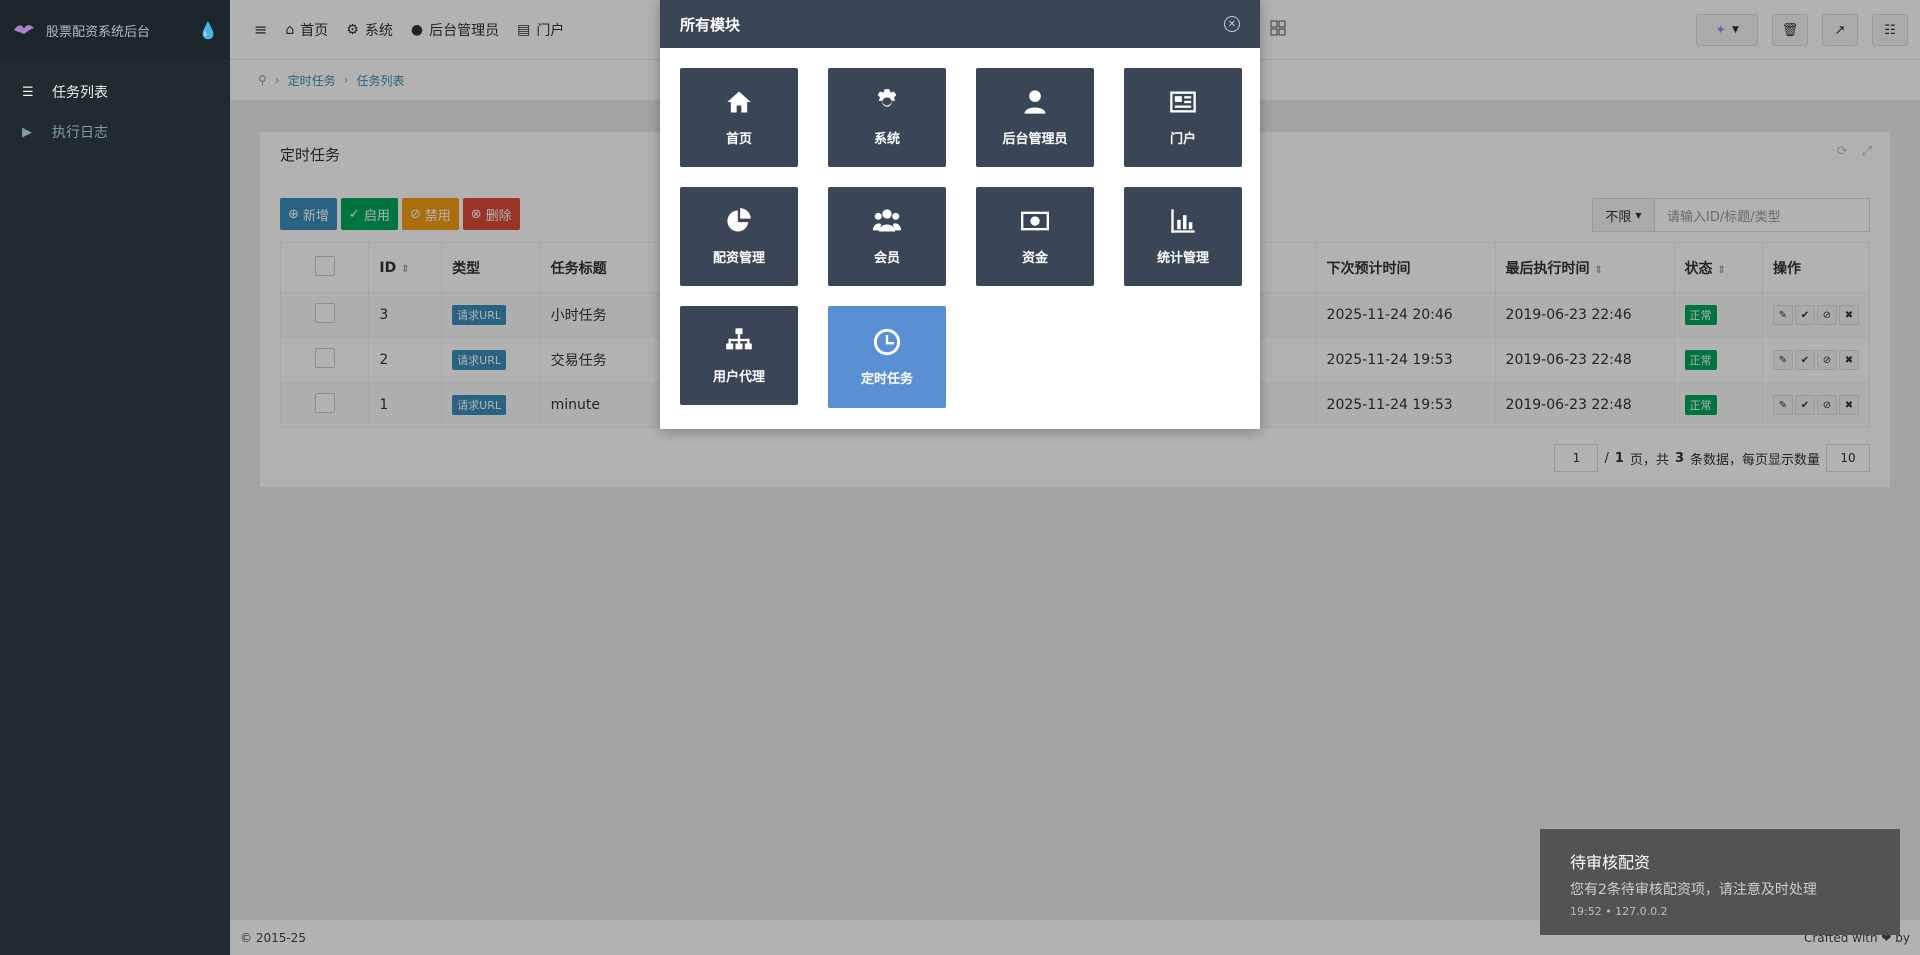 This screenshot has width=1920, height=955. I want to click on users-icon, so click(887, 220).